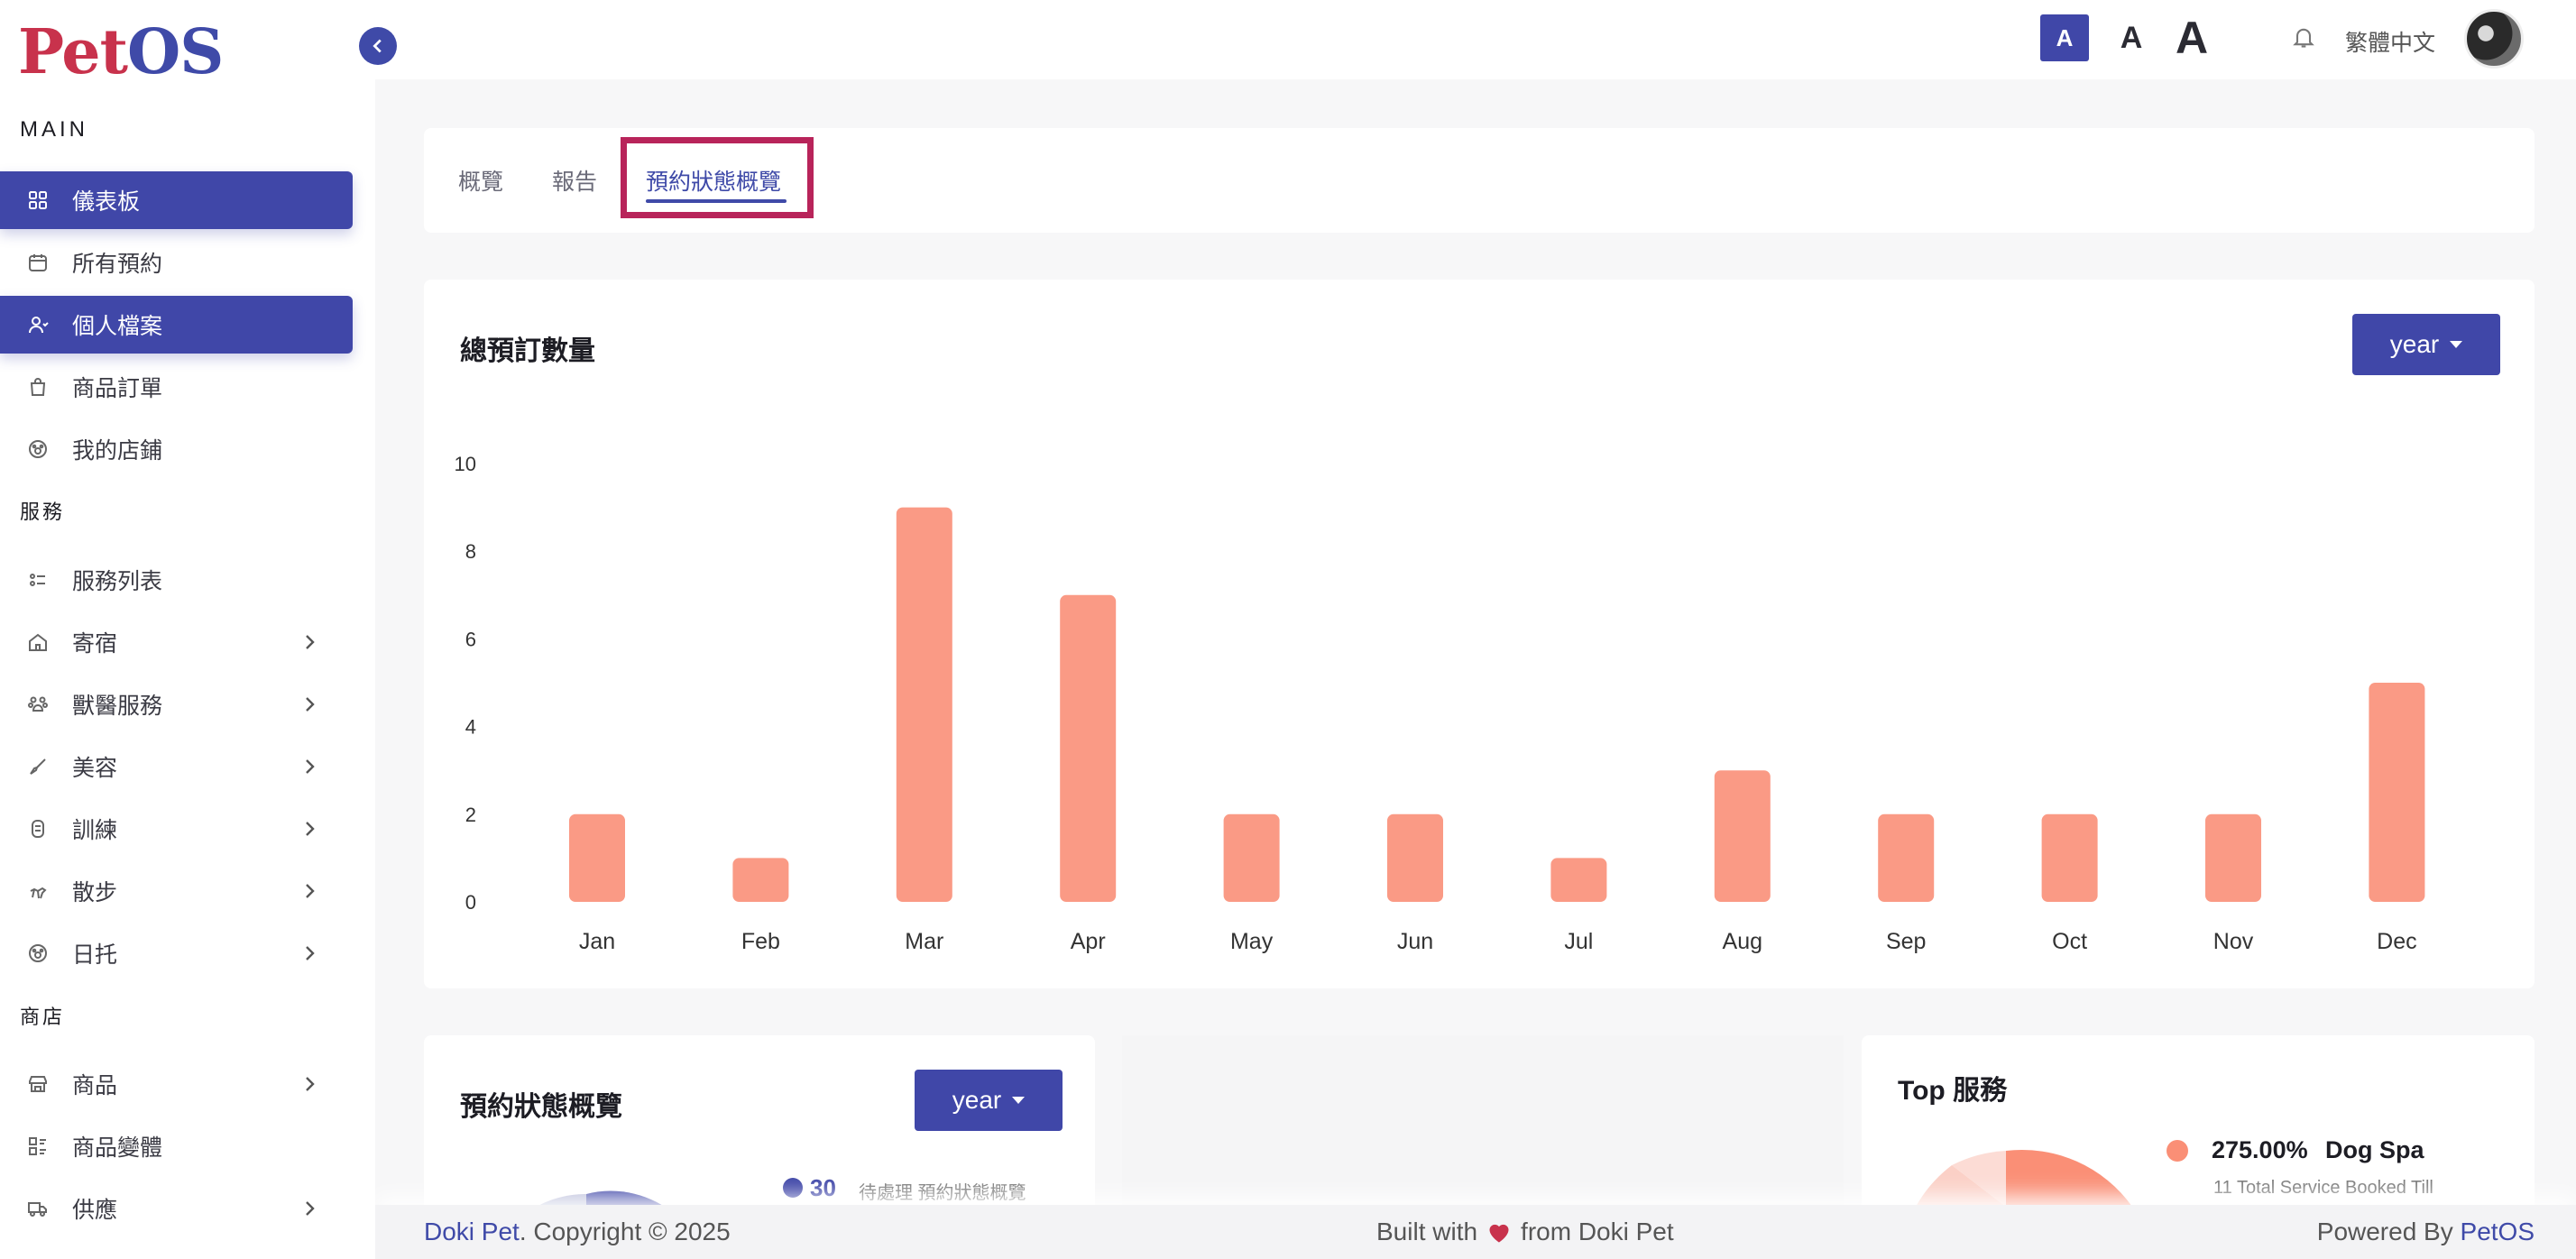 The image size is (2576, 1259). I want to click on user-icon, so click(38, 324).